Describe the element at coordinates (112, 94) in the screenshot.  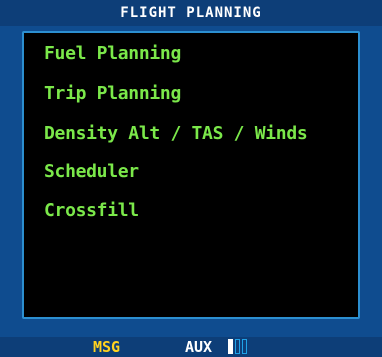
I see `menu-item-trip-planning: Trip Planning` at that location.